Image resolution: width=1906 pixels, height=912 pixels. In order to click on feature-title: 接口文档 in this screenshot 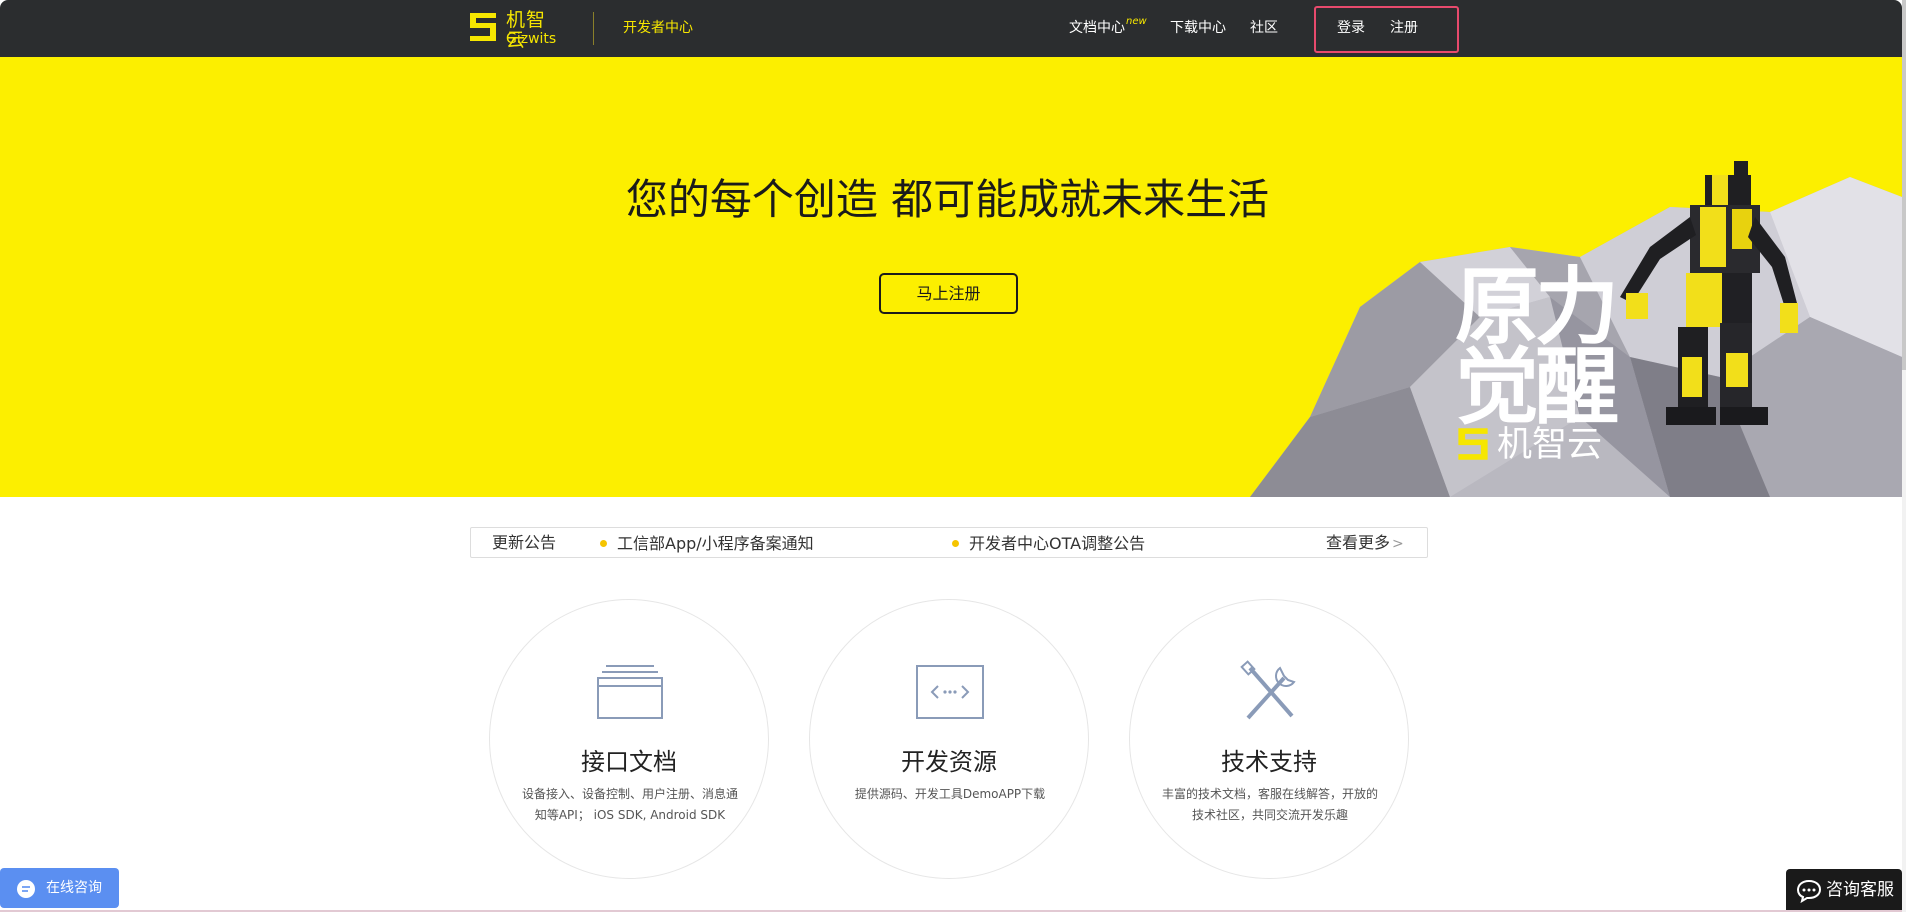, I will do `click(629, 762)`.